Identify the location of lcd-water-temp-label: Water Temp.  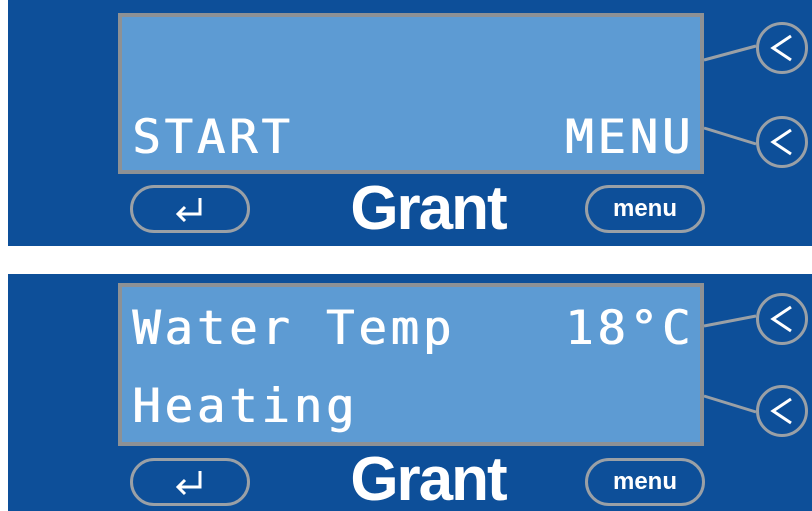
(293, 328).